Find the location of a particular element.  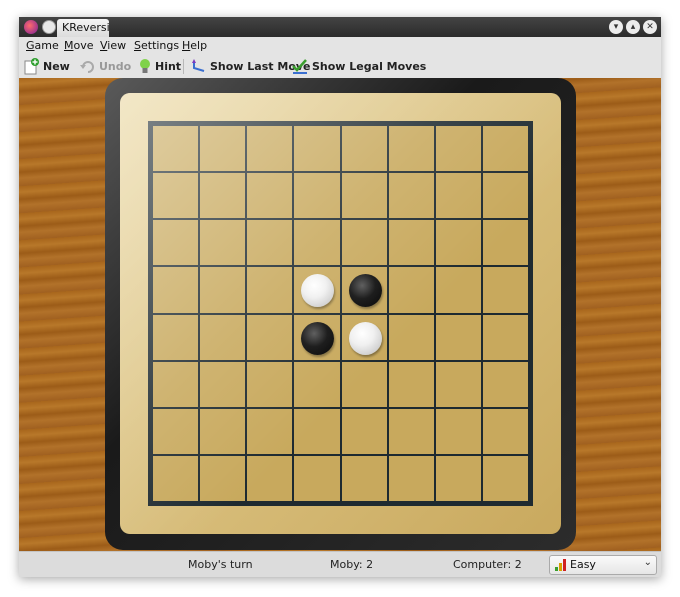

white-disc is located at coordinates (318, 291).